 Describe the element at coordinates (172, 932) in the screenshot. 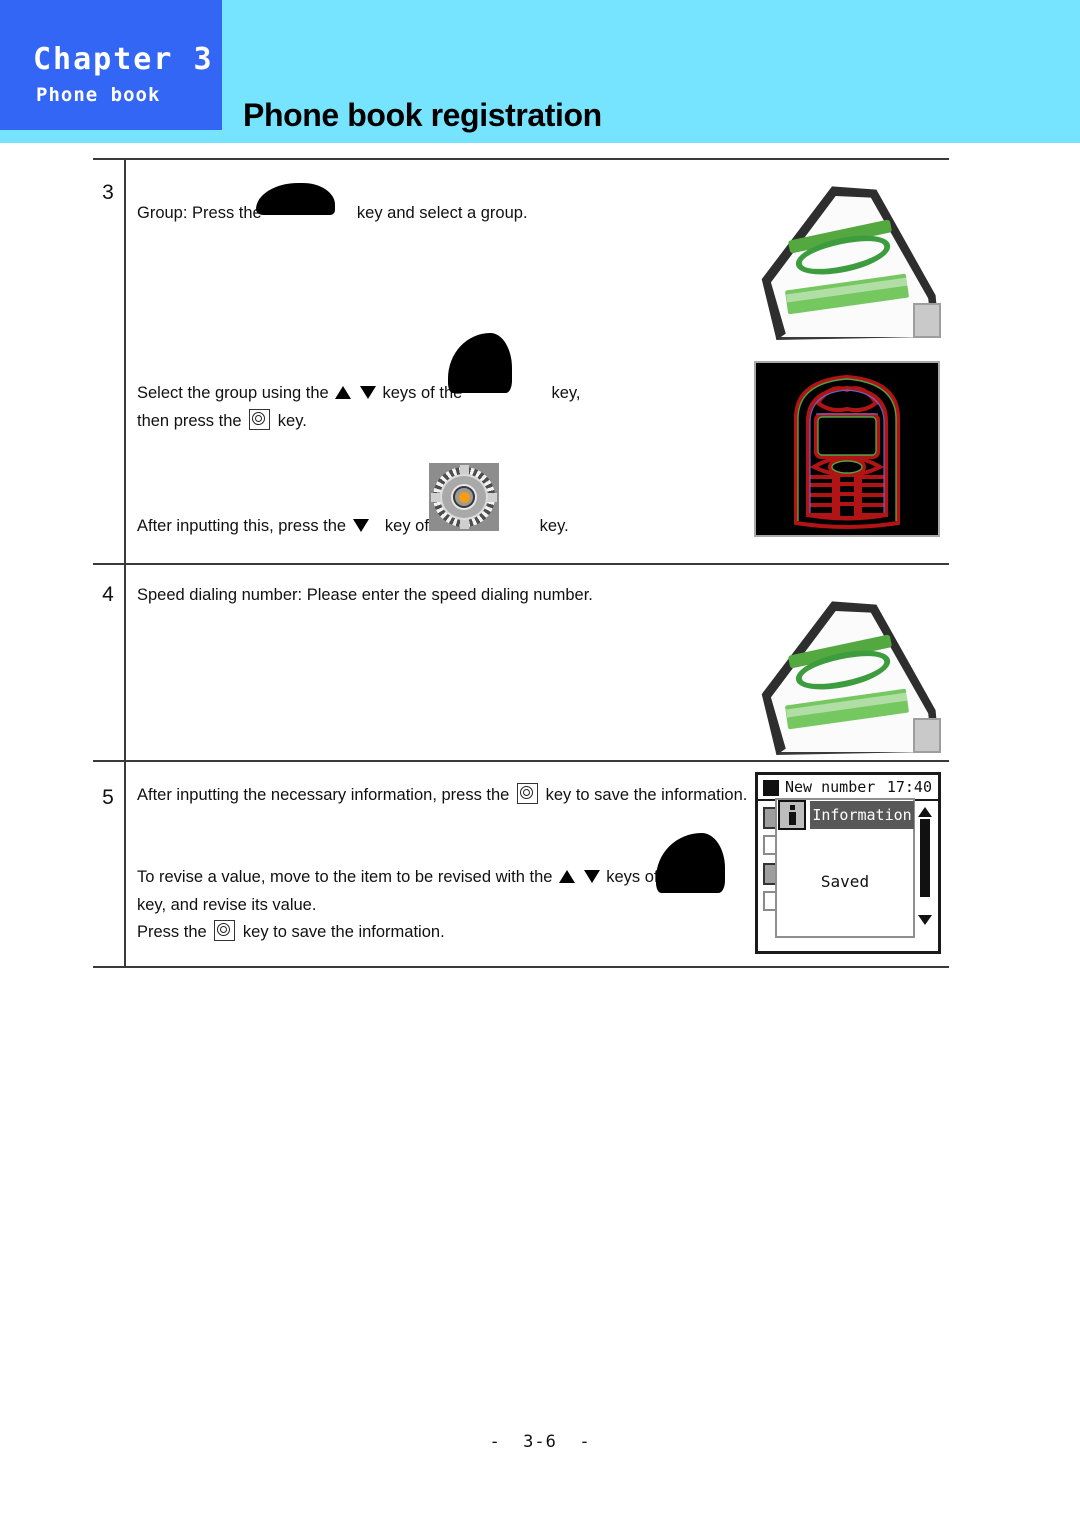

I see `step-5-p4-text-before: Press the` at that location.